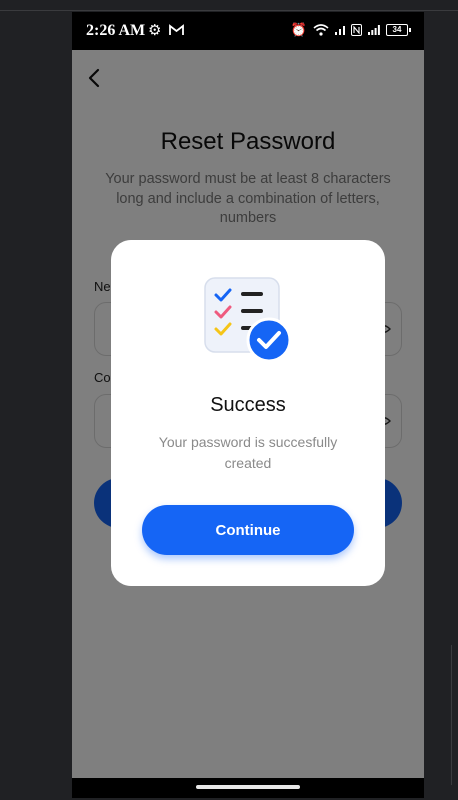 The width and height of the screenshot is (458, 800). I want to click on window-side-divider, so click(451, 715).